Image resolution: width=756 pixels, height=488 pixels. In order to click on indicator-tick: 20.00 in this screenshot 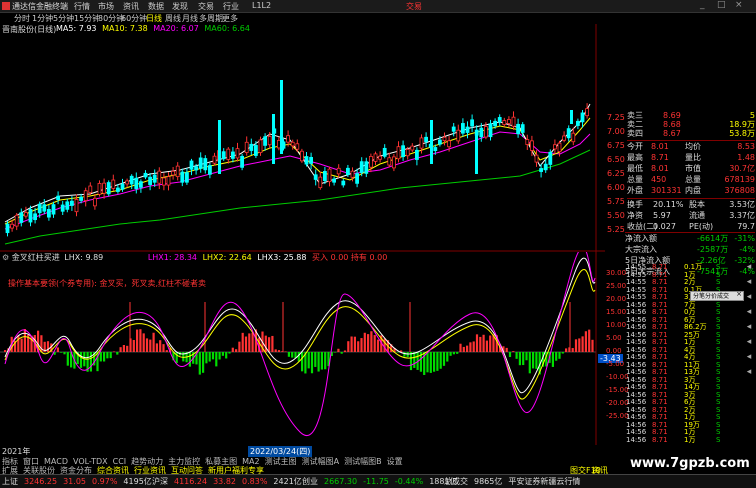, I will do `click(616, 299)`.